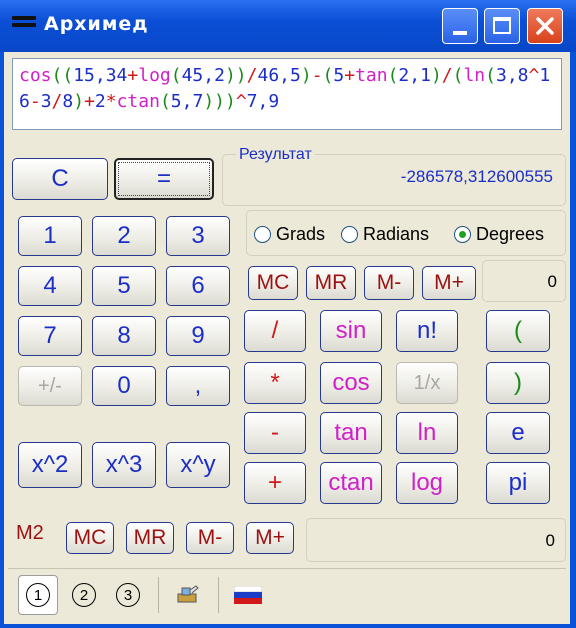 This screenshot has width=576, height=628. What do you see at coordinates (512, 75) in the screenshot?
I see `expression-token: 3,8` at bounding box center [512, 75].